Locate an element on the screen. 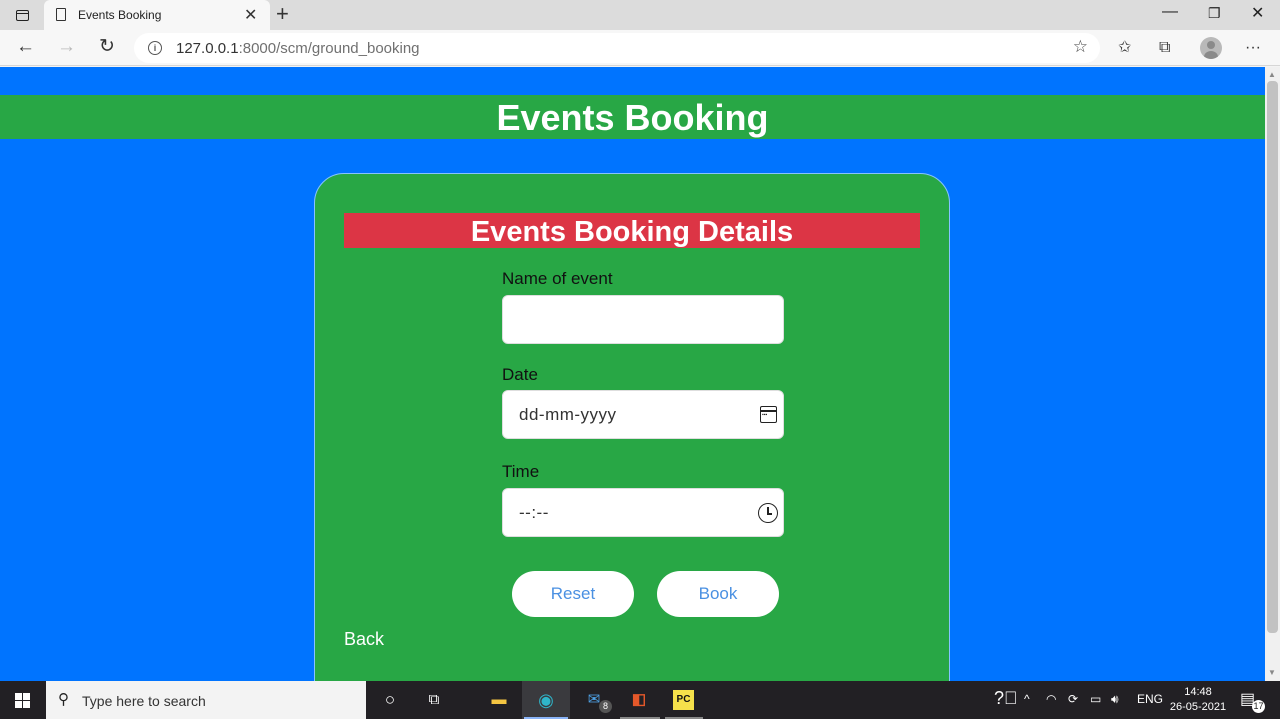  more-menu-icon: ··· is located at coordinates (1253, 48).